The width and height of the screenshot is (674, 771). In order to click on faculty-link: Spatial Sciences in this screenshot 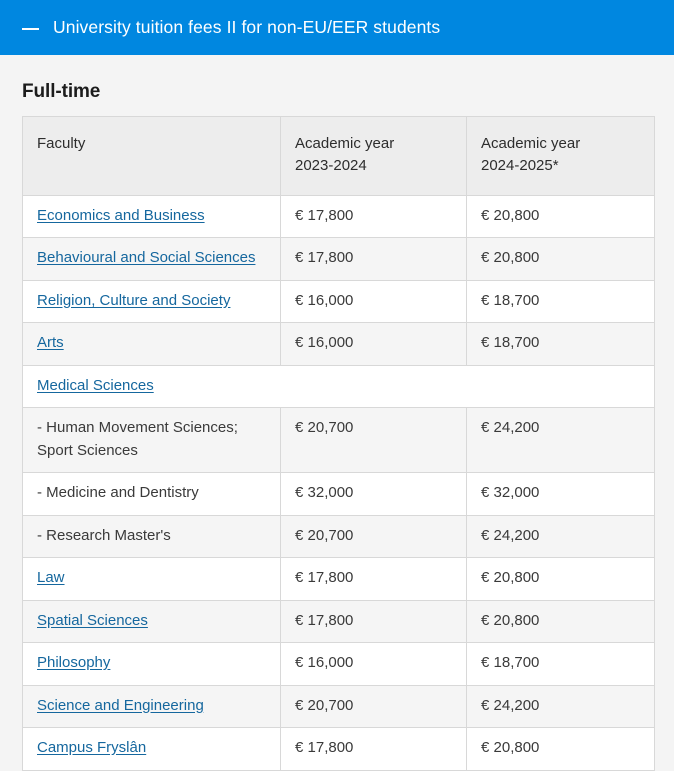, I will do `click(92, 620)`.